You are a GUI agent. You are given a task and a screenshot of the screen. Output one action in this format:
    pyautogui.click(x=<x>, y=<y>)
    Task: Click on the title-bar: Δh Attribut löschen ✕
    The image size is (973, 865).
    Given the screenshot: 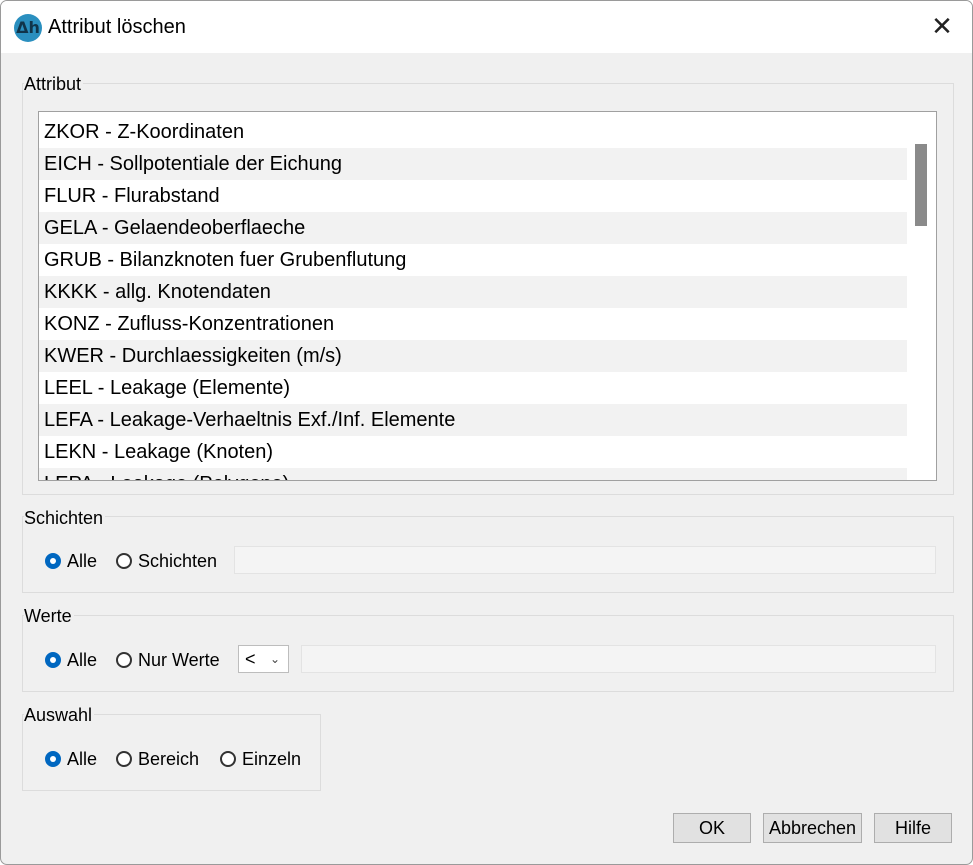 What is the action you would take?
    pyautogui.click(x=486, y=27)
    